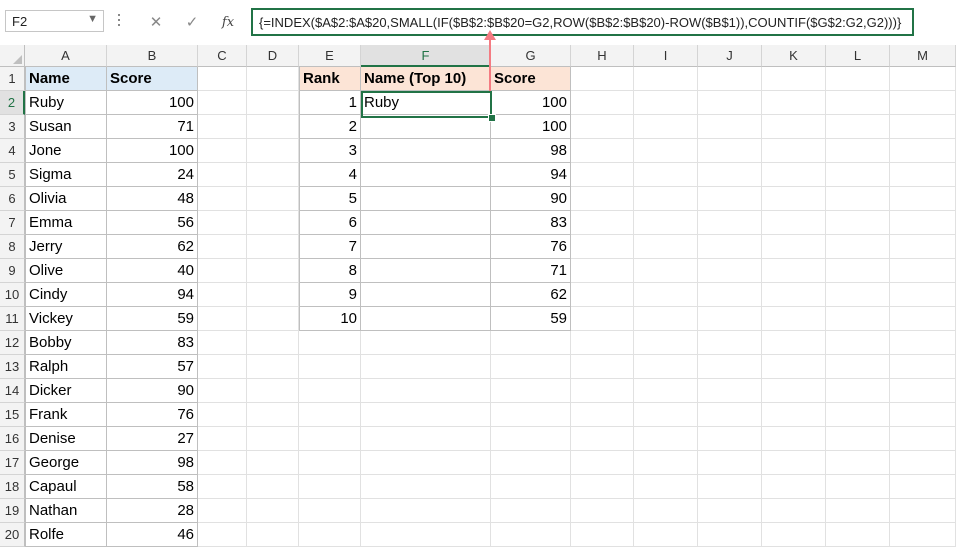 The height and width of the screenshot is (555, 956). What do you see at coordinates (152, 487) in the screenshot?
I see `cell-b18: 58` at bounding box center [152, 487].